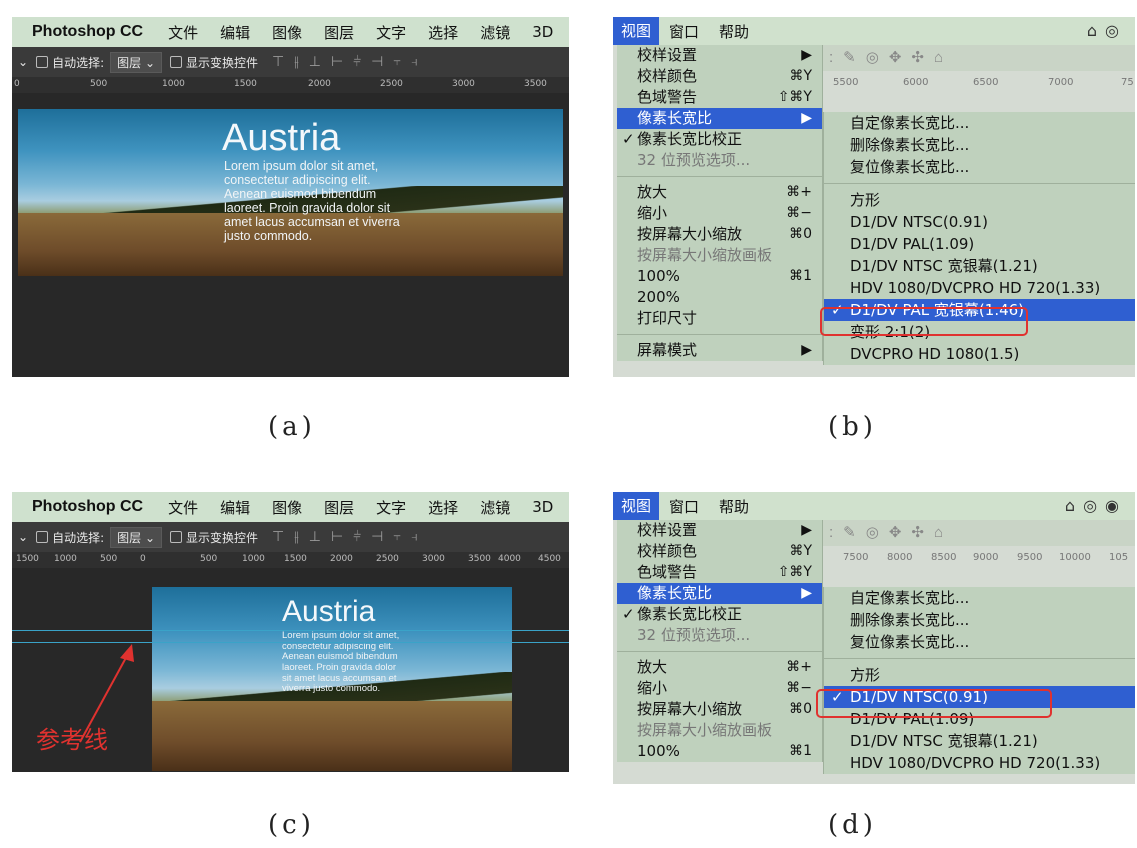 Image resolution: width=1137 pixels, height=848 pixels. I want to click on status-icons: ⌂◎◉, so click(1096, 505).